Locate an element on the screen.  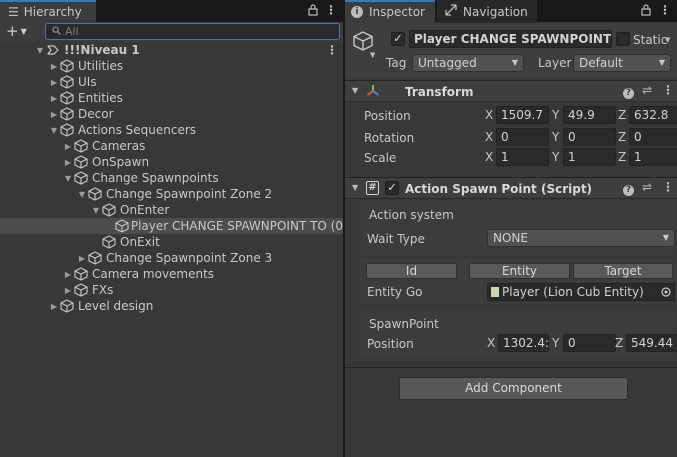
tree-item: ▶ UIs is located at coordinates (171, 82).